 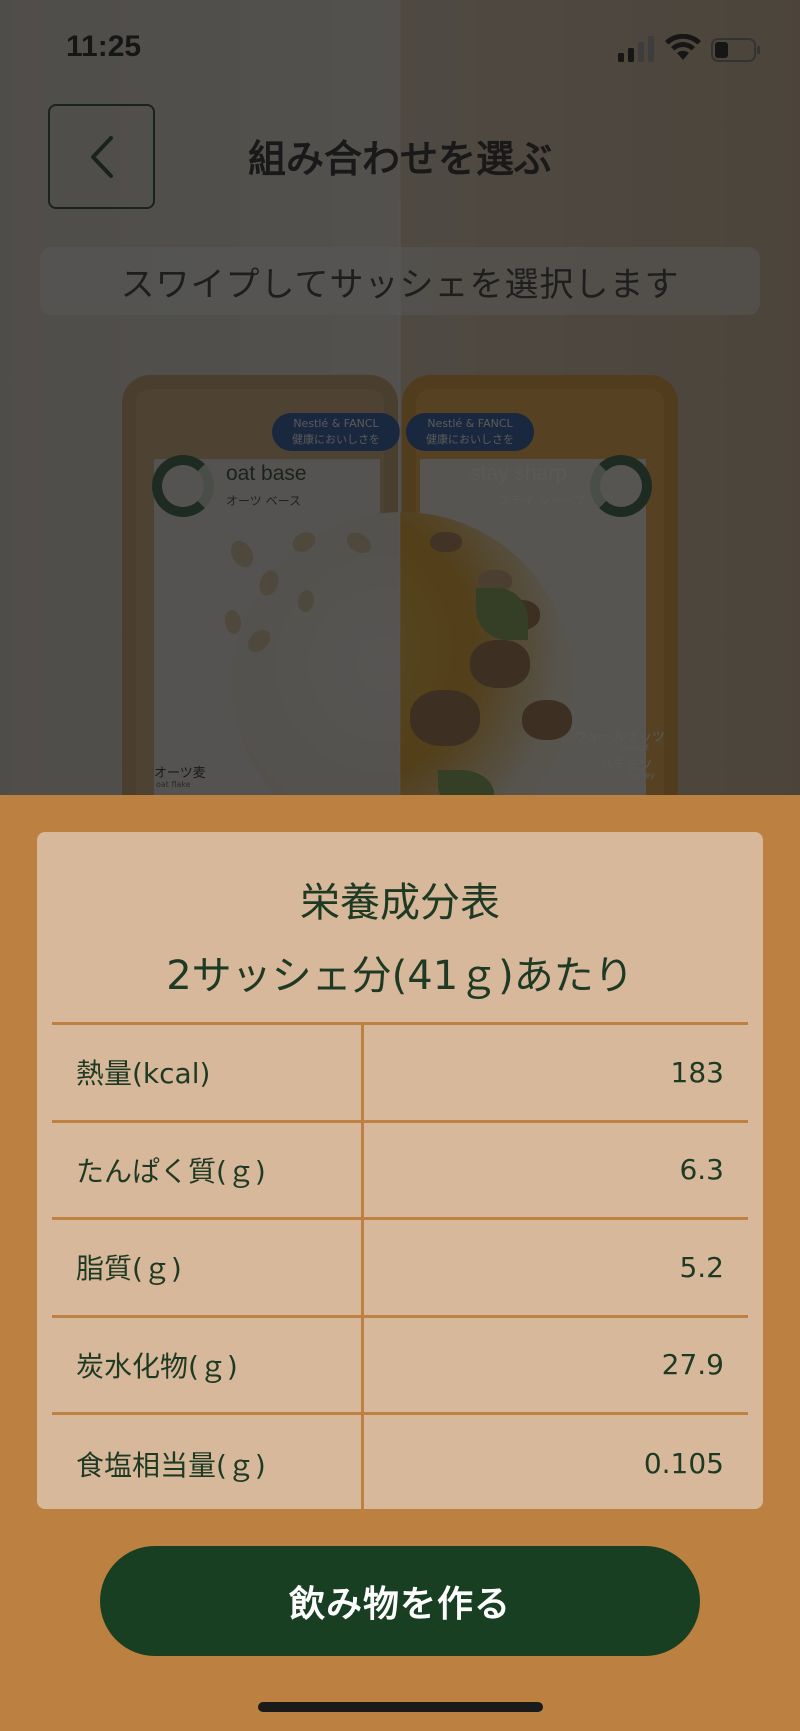 I want to click on ingredient-label-right-2-en: honey, so click(x=642, y=775).